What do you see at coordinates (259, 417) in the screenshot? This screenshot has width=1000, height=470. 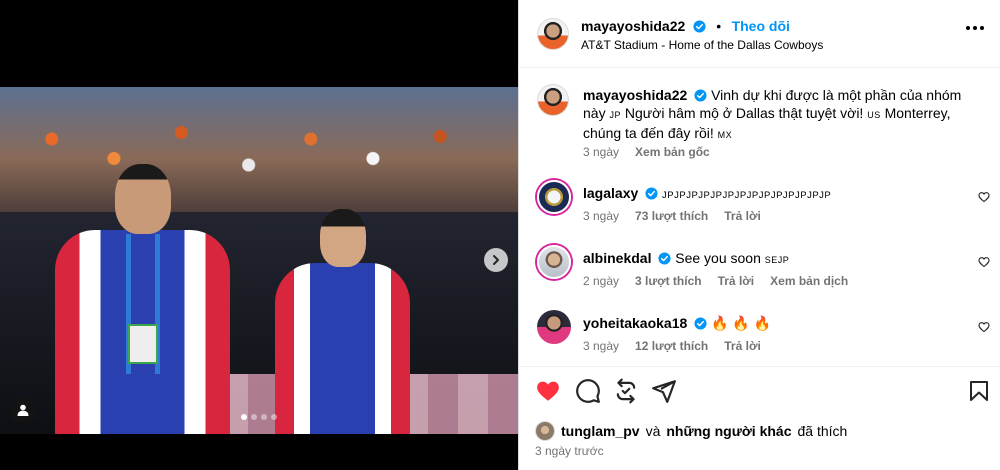 I see `carousel-indicator` at bounding box center [259, 417].